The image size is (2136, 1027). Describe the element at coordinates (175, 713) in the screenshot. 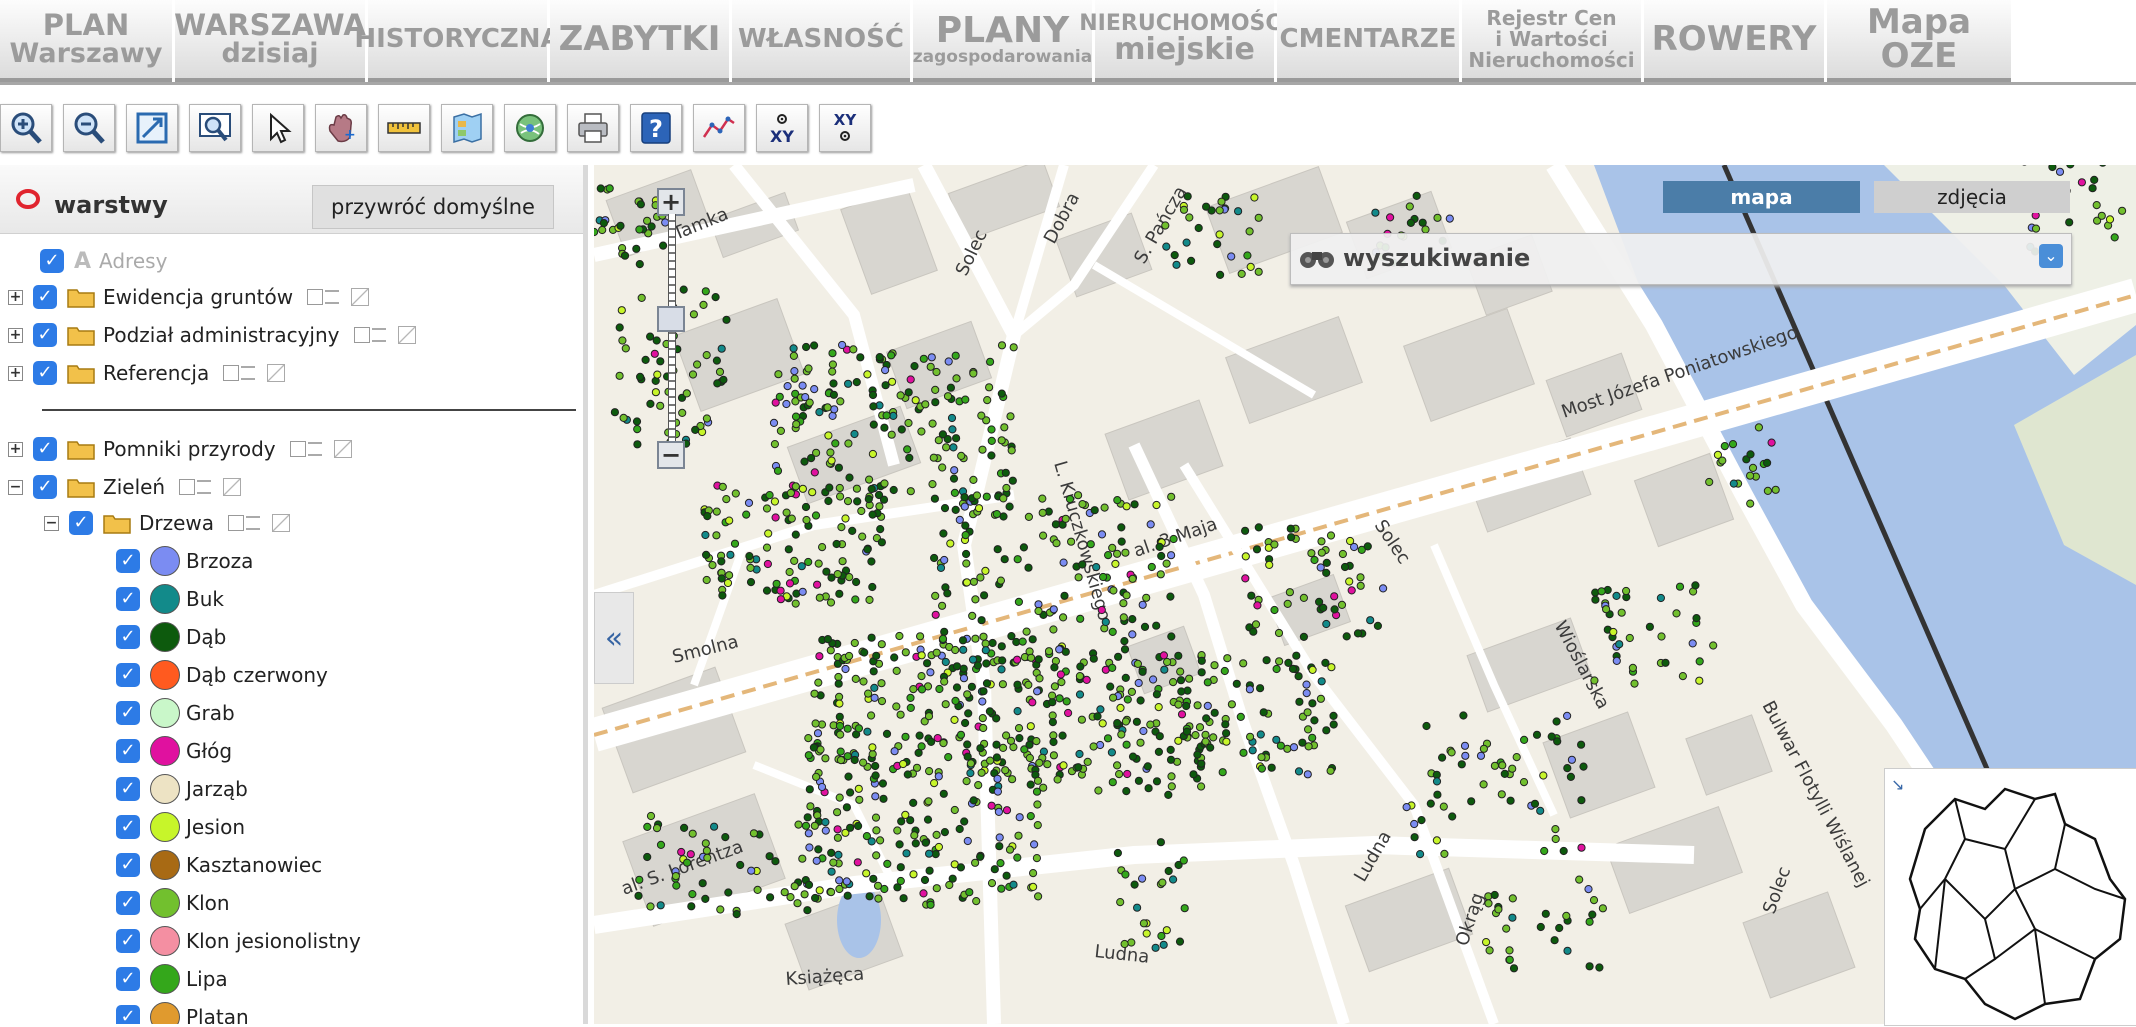

I see `species-row-grab: ✓Grab` at that location.